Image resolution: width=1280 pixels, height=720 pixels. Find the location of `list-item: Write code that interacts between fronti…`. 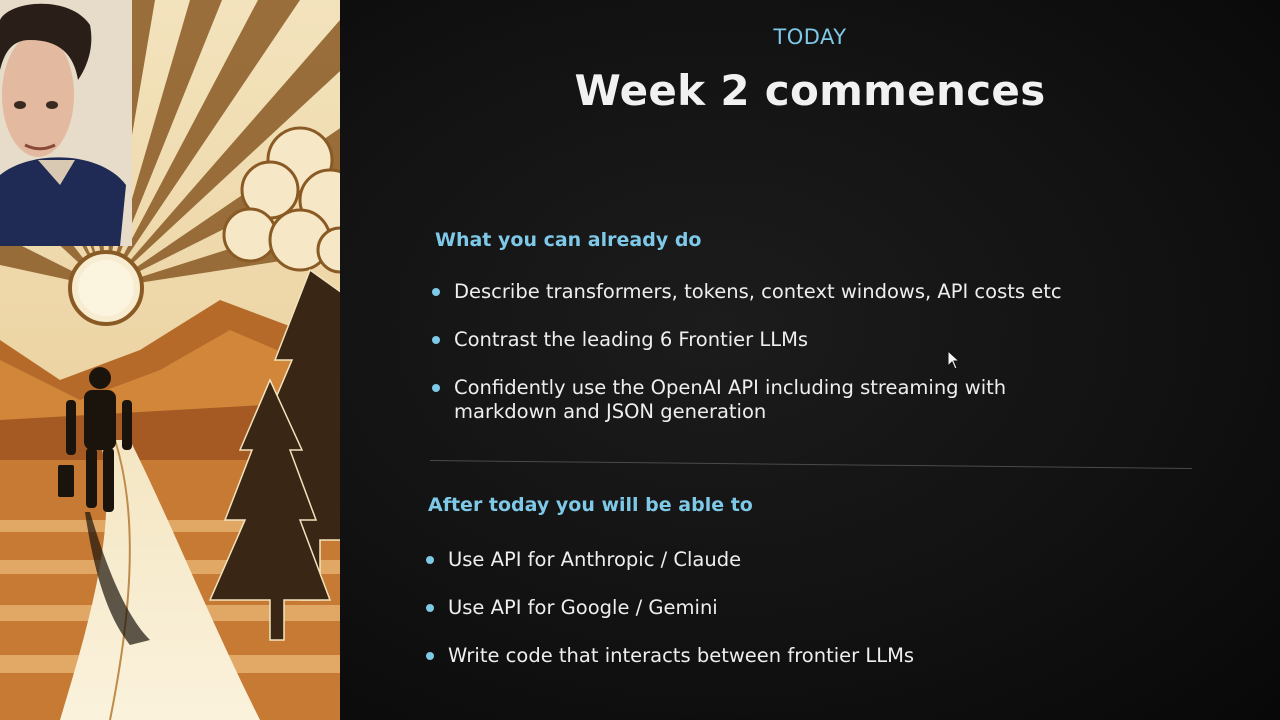

list-item: Write code that interacts between fronti… is located at coordinates (776, 656).